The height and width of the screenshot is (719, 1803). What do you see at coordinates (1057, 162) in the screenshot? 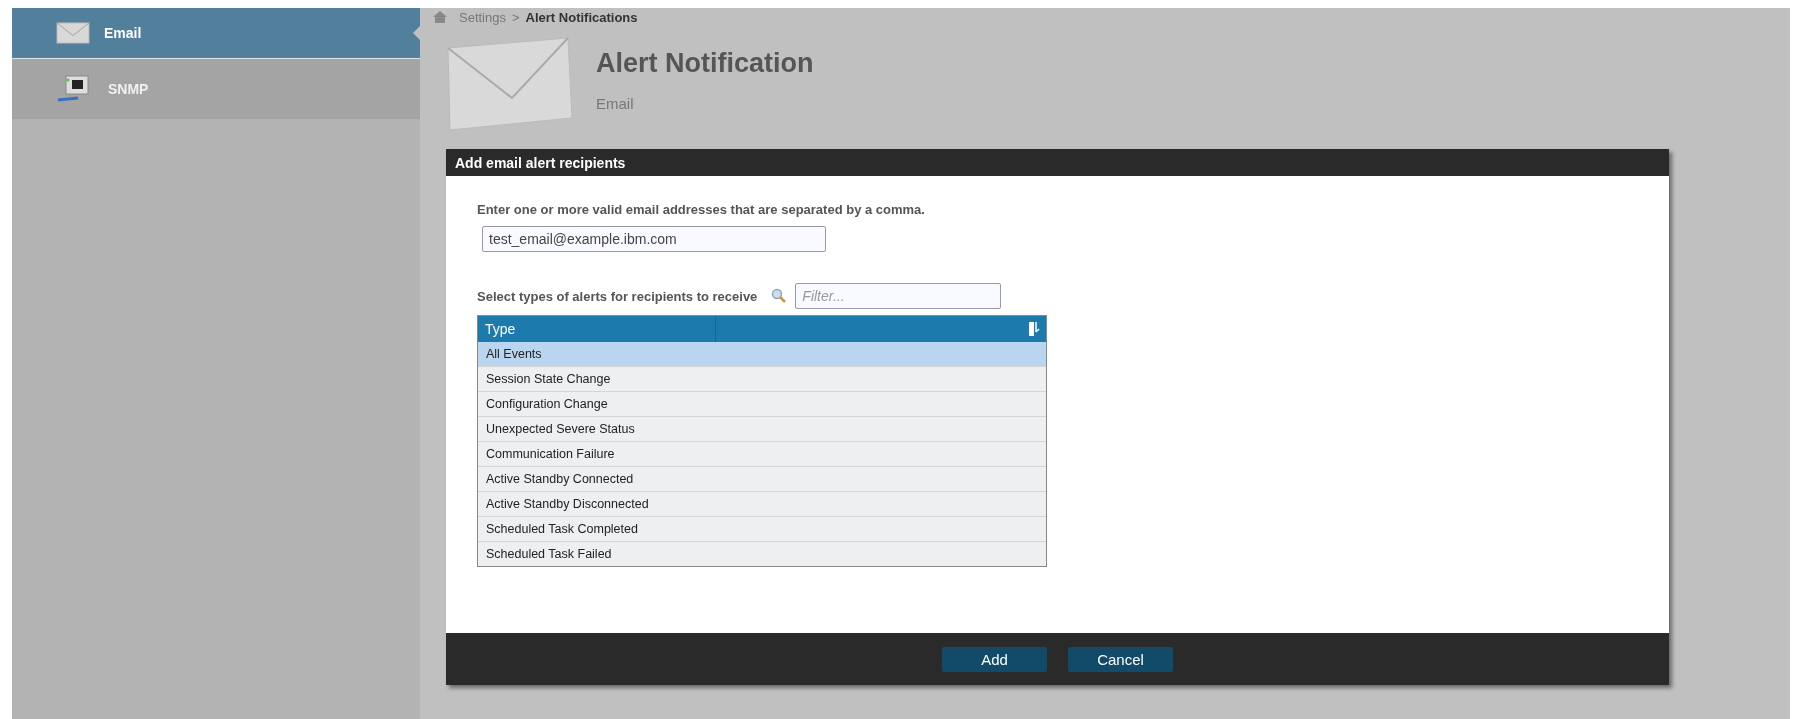
I see `dialog-title: Add email alert recipients` at bounding box center [1057, 162].